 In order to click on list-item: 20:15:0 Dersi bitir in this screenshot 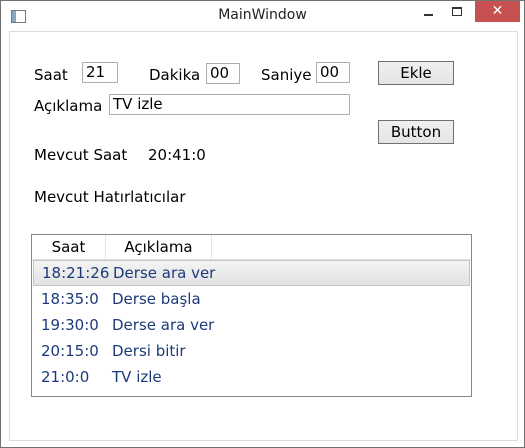, I will do `click(251, 351)`.